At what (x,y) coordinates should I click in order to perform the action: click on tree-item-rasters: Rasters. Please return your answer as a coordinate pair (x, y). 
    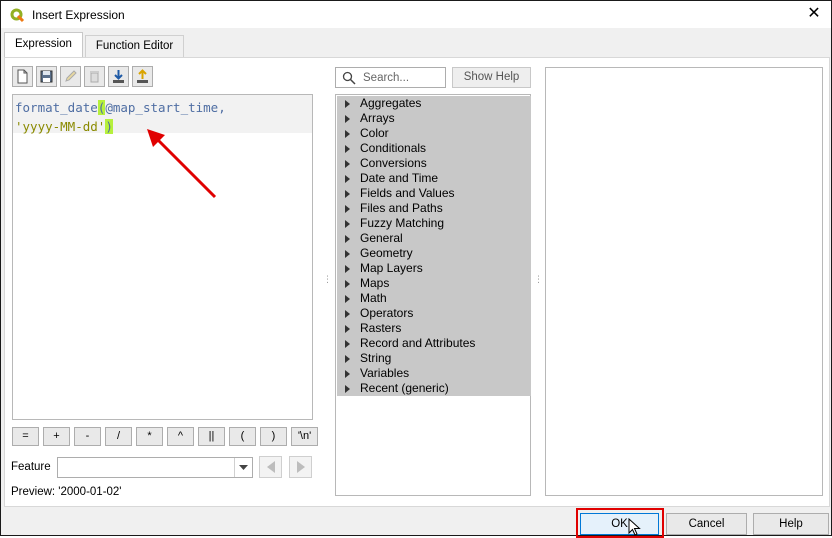
    Looking at the image, I should click on (434, 328).